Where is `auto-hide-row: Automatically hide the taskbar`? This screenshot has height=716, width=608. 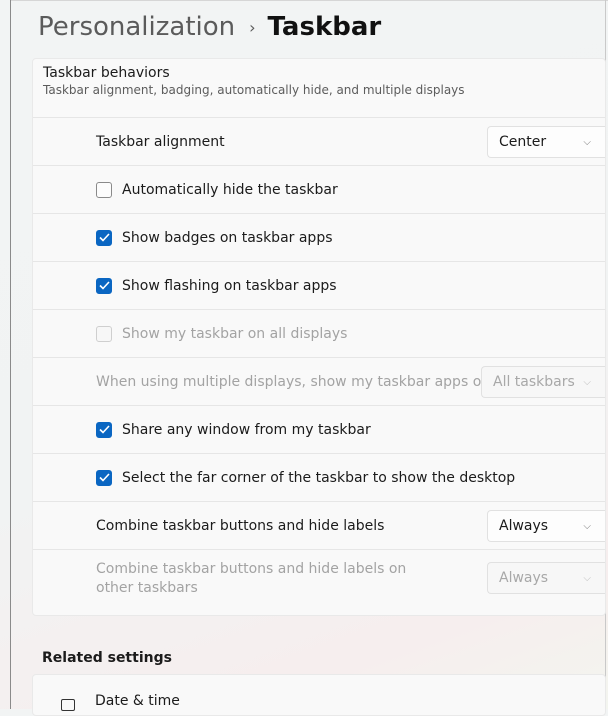 auto-hide-row: Automatically hide the taskbar is located at coordinates (319, 189).